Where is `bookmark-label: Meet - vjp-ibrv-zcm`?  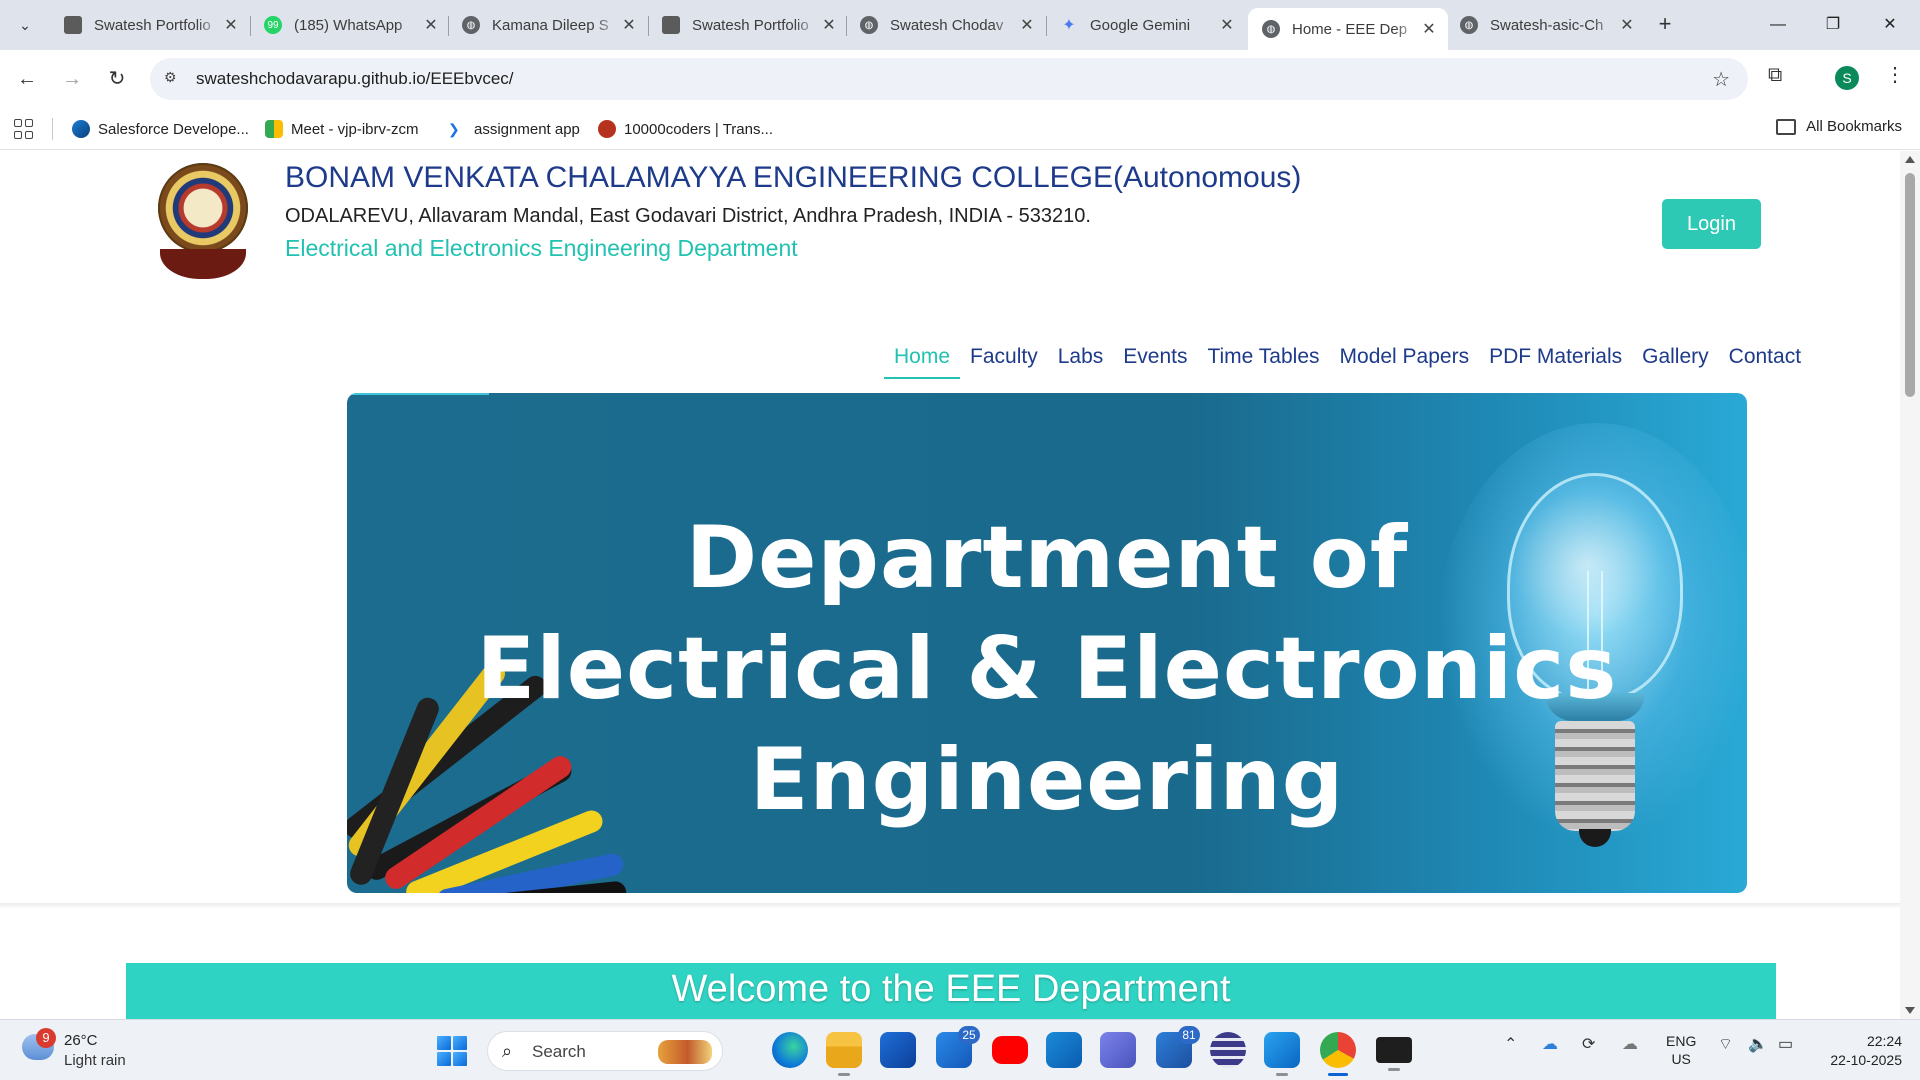
bookmark-label: Meet - vjp-ibrv-zcm is located at coordinates (355, 129).